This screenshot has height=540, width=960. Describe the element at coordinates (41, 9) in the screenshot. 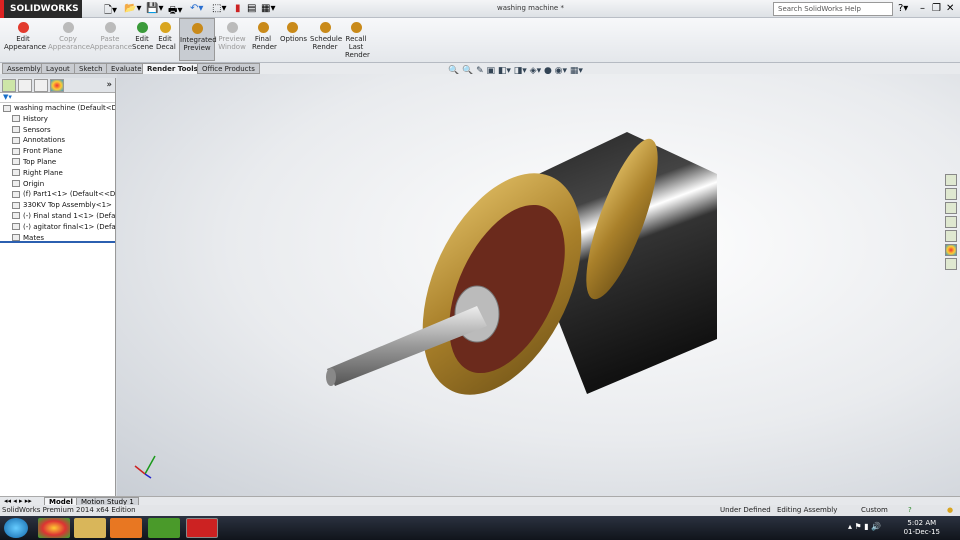

I see `solidworks-logo: SOLIDWORKS` at that location.